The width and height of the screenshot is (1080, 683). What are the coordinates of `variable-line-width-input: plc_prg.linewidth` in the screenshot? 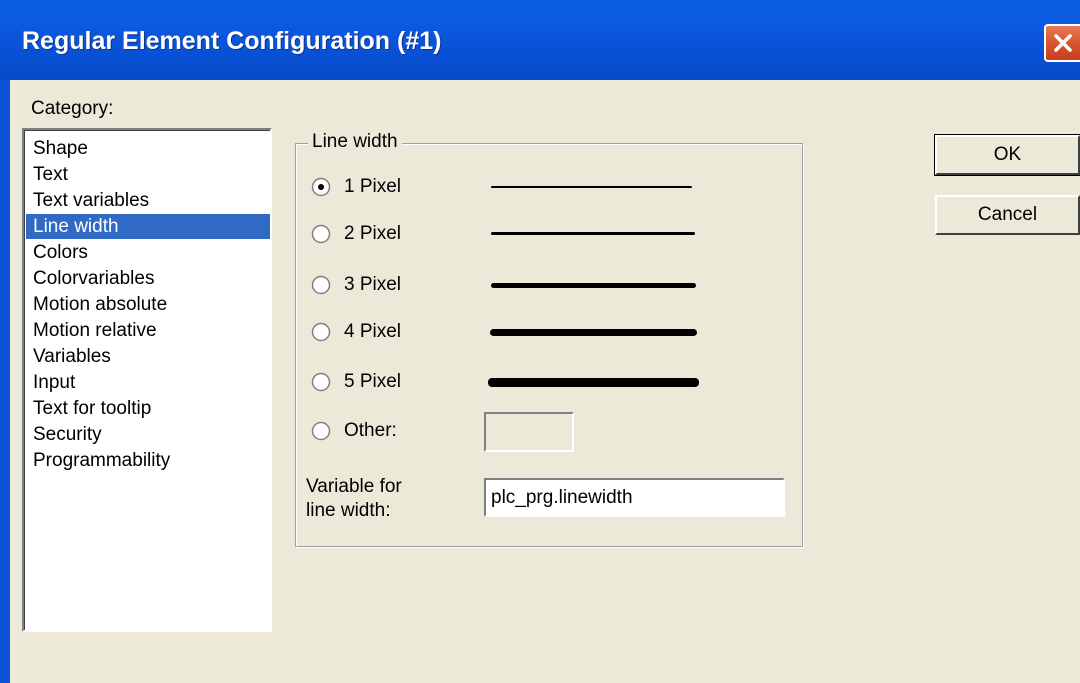 It's located at (634, 497).